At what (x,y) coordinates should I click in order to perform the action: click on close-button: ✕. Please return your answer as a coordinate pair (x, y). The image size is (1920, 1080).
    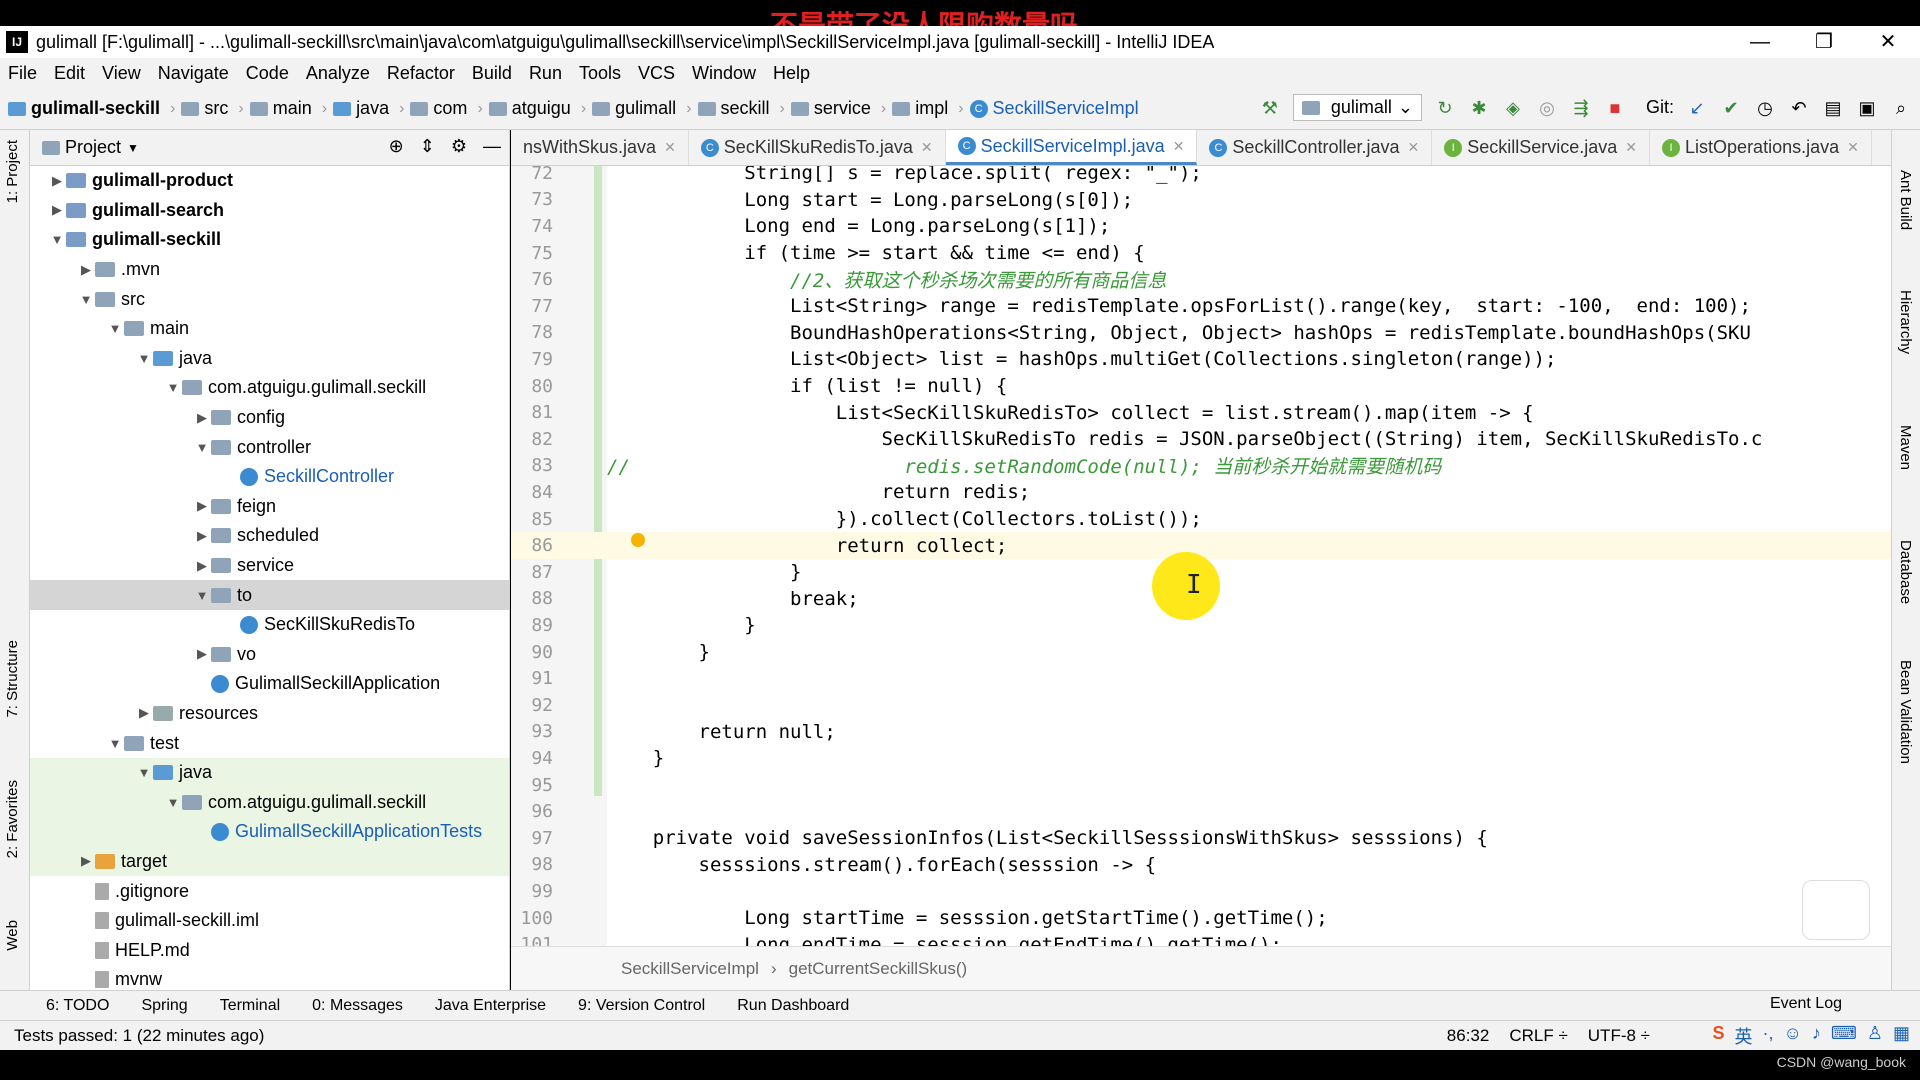
    Looking at the image, I should click on (1888, 42).